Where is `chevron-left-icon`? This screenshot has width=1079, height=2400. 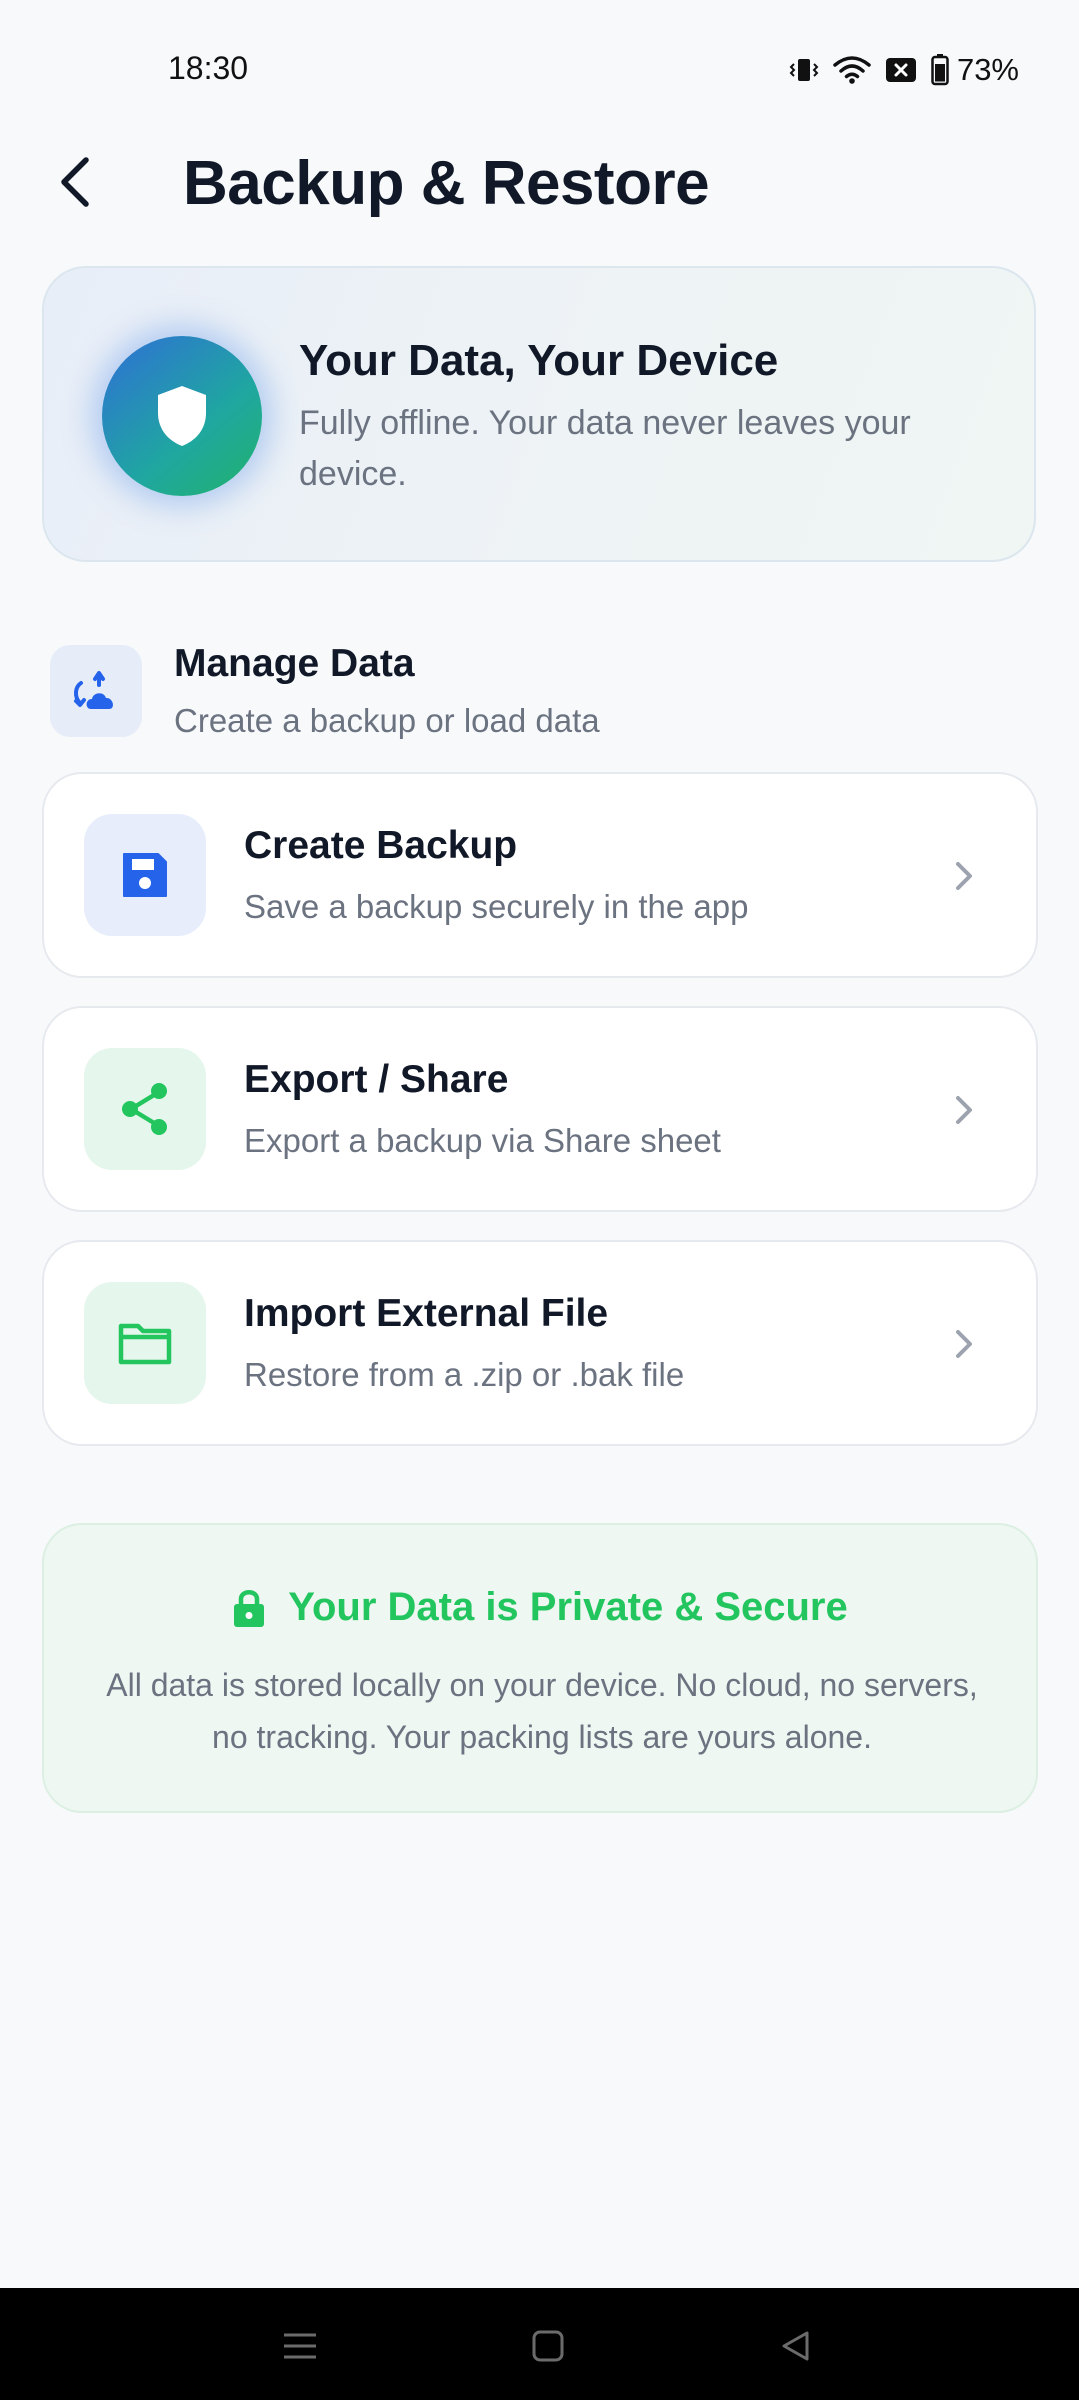 chevron-left-icon is located at coordinates (75, 182).